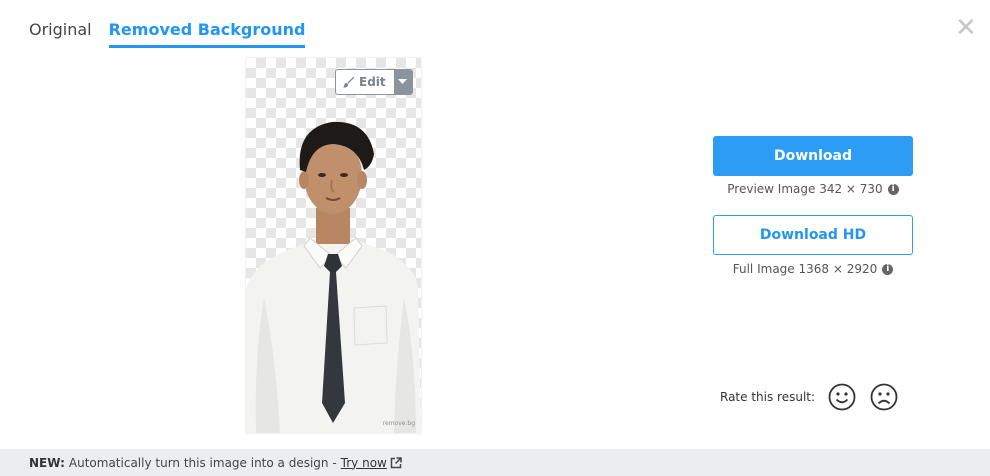 The height and width of the screenshot is (476, 990). What do you see at coordinates (805, 189) in the screenshot?
I see `preview-image-size: Preview Image 342 × 730` at bounding box center [805, 189].